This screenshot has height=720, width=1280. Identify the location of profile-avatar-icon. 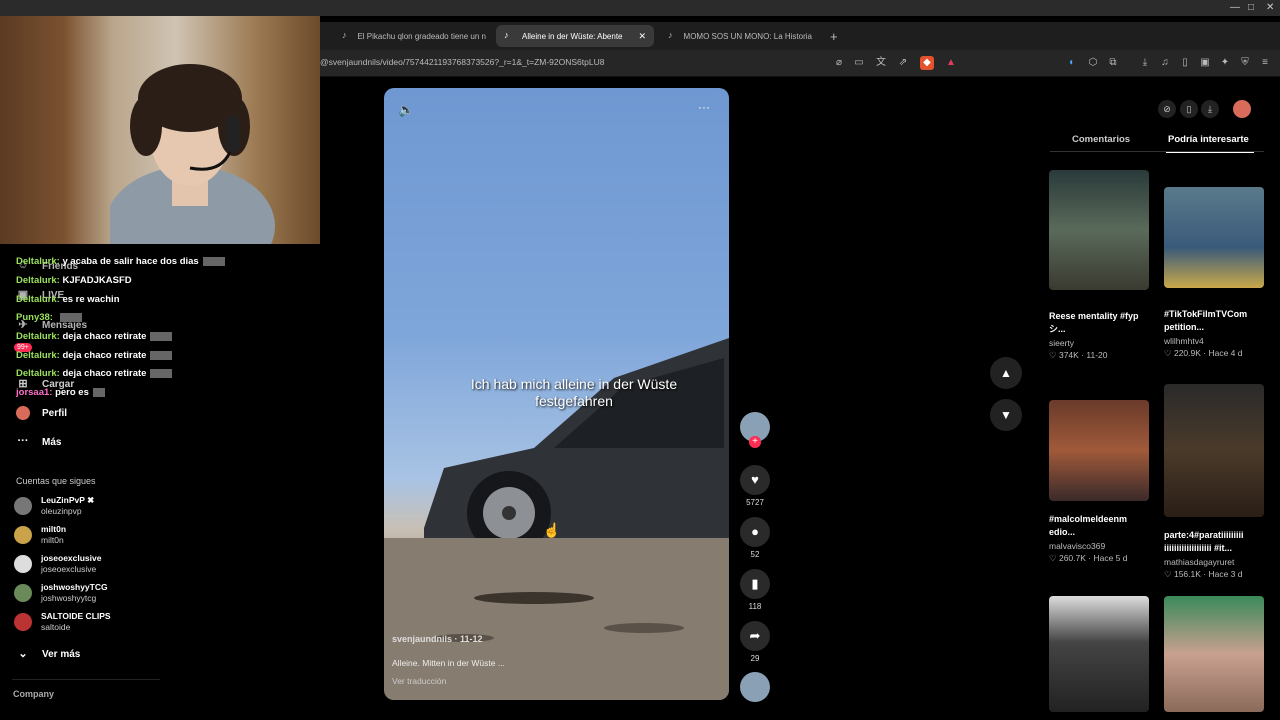
(23, 413).